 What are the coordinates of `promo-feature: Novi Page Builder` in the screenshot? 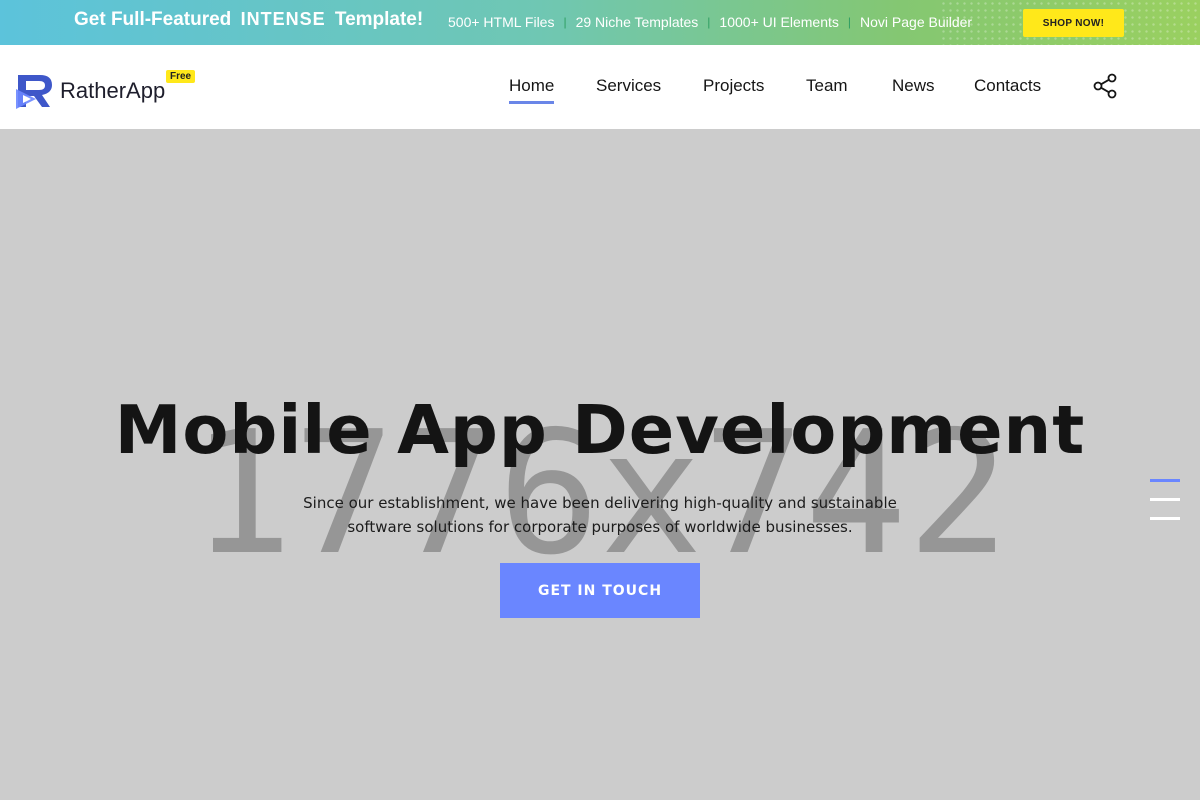 It's located at (916, 22).